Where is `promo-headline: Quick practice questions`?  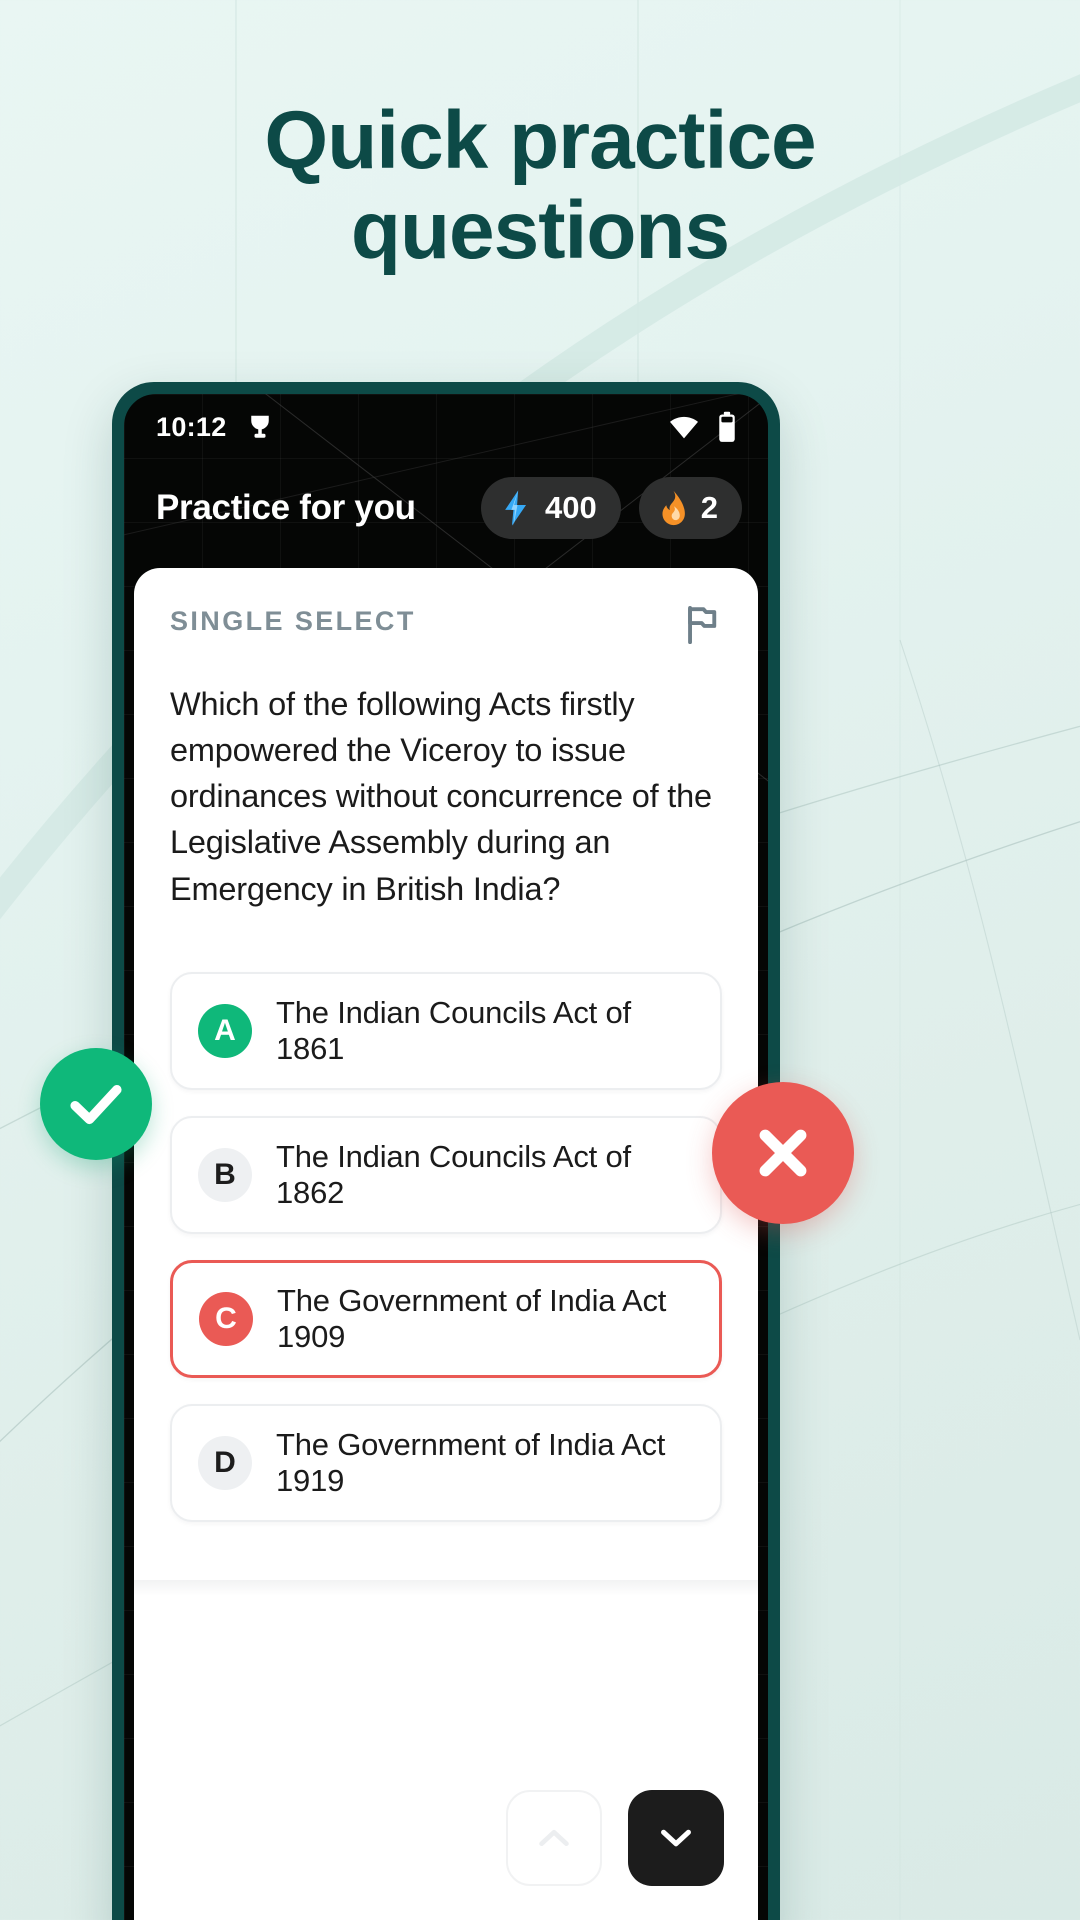 promo-headline: Quick practice questions is located at coordinates (540, 186).